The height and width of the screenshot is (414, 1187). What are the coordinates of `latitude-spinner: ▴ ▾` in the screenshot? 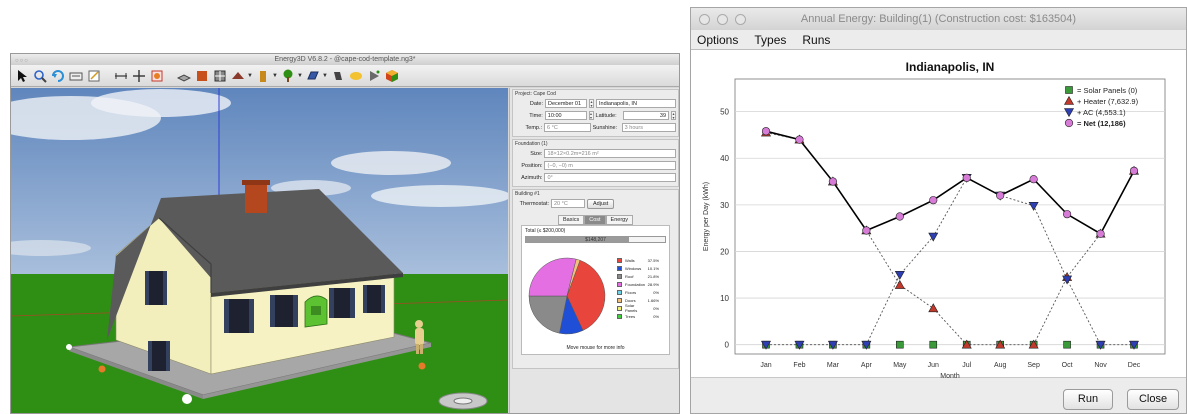 It's located at (674, 115).